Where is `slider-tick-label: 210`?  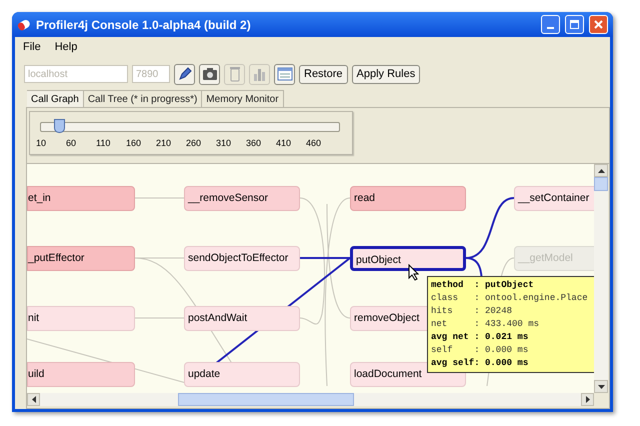 slider-tick-label: 210 is located at coordinates (164, 143).